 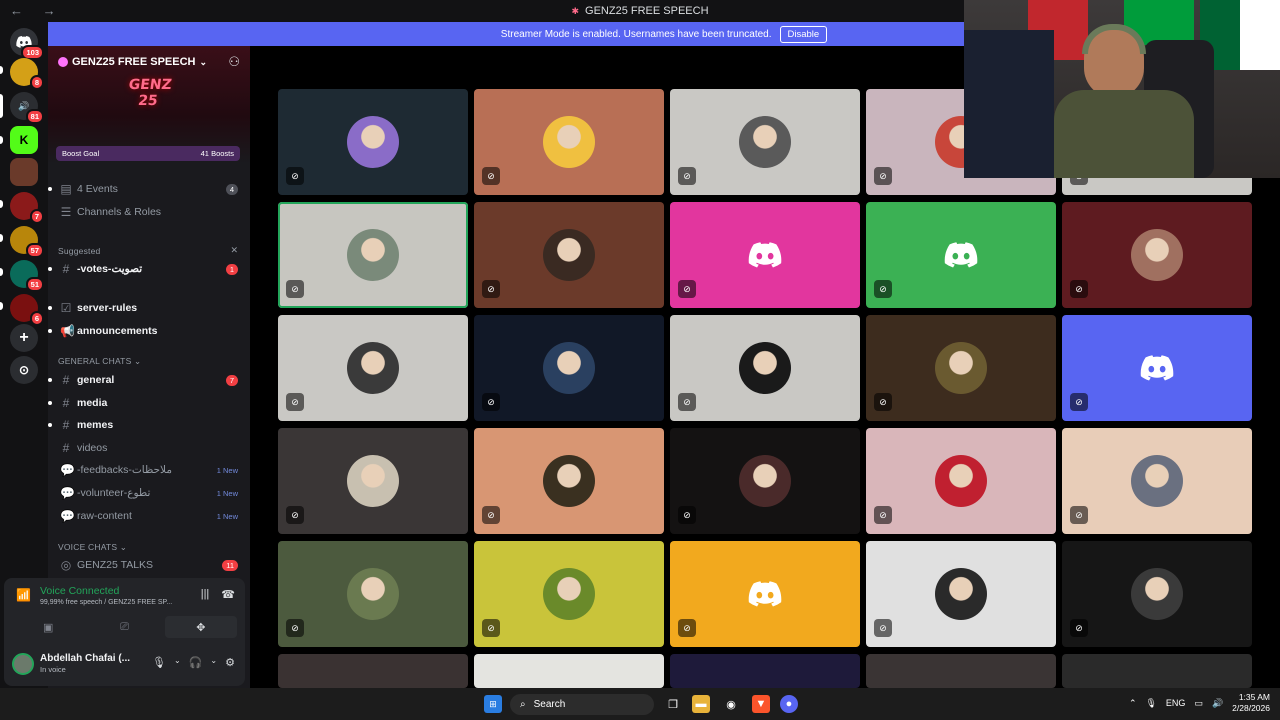 I want to click on channel-label: memes, so click(x=95, y=425).